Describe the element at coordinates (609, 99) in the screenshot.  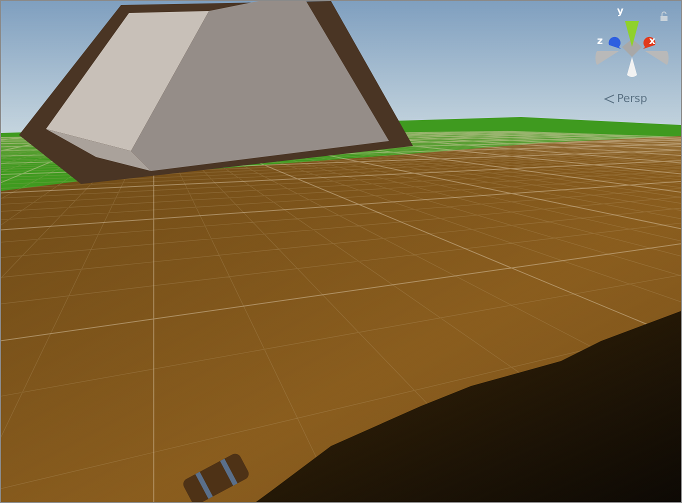
I see `chevron-left-icon` at that location.